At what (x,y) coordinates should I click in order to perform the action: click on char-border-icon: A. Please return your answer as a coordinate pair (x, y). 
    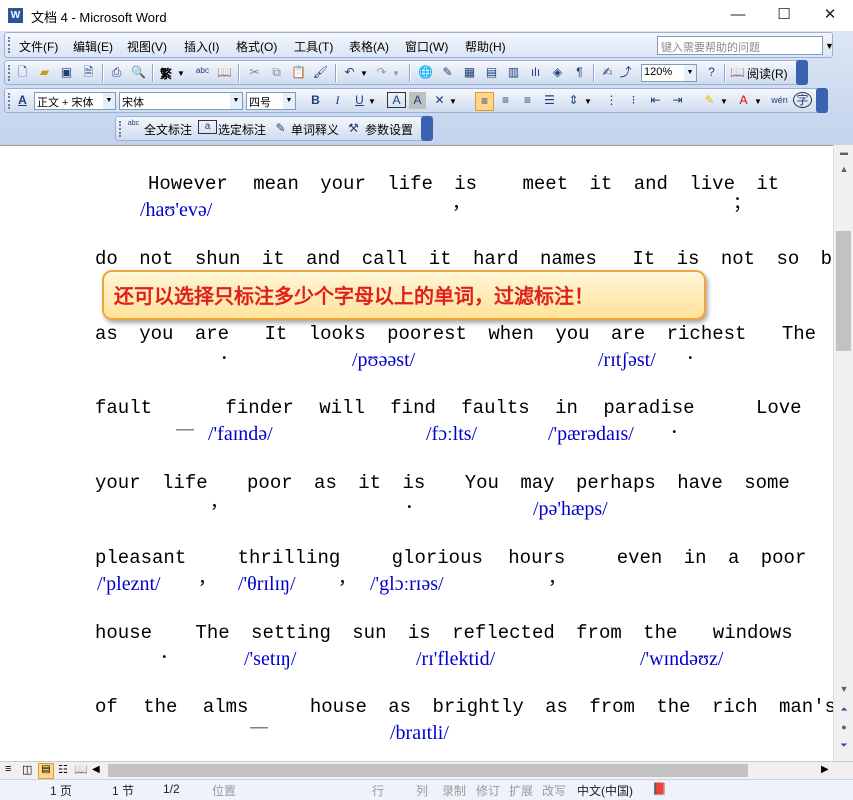
    Looking at the image, I should click on (396, 100).